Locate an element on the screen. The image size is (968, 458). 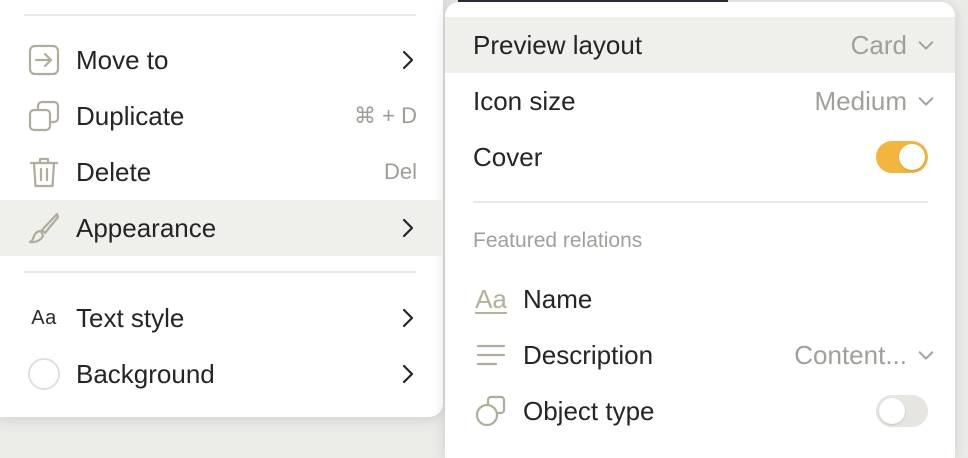
cover-label: Cover is located at coordinates (508, 156).